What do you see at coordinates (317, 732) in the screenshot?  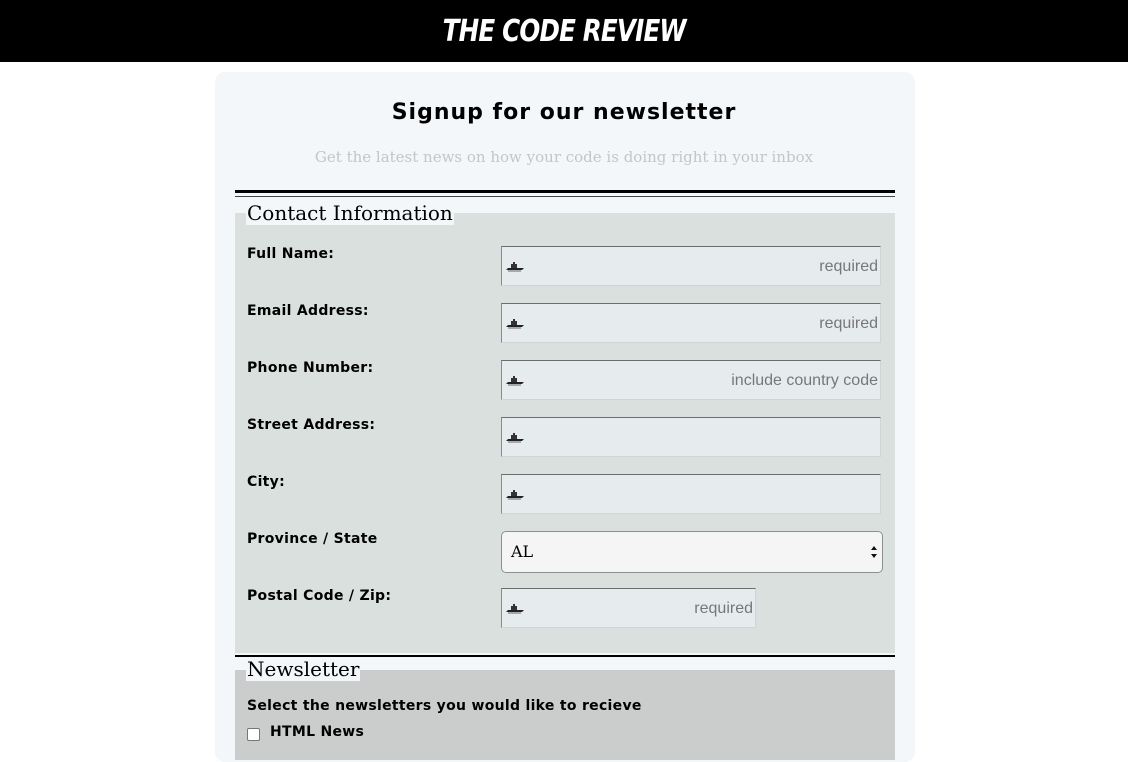 I see `html-news-label: HTML News` at bounding box center [317, 732].